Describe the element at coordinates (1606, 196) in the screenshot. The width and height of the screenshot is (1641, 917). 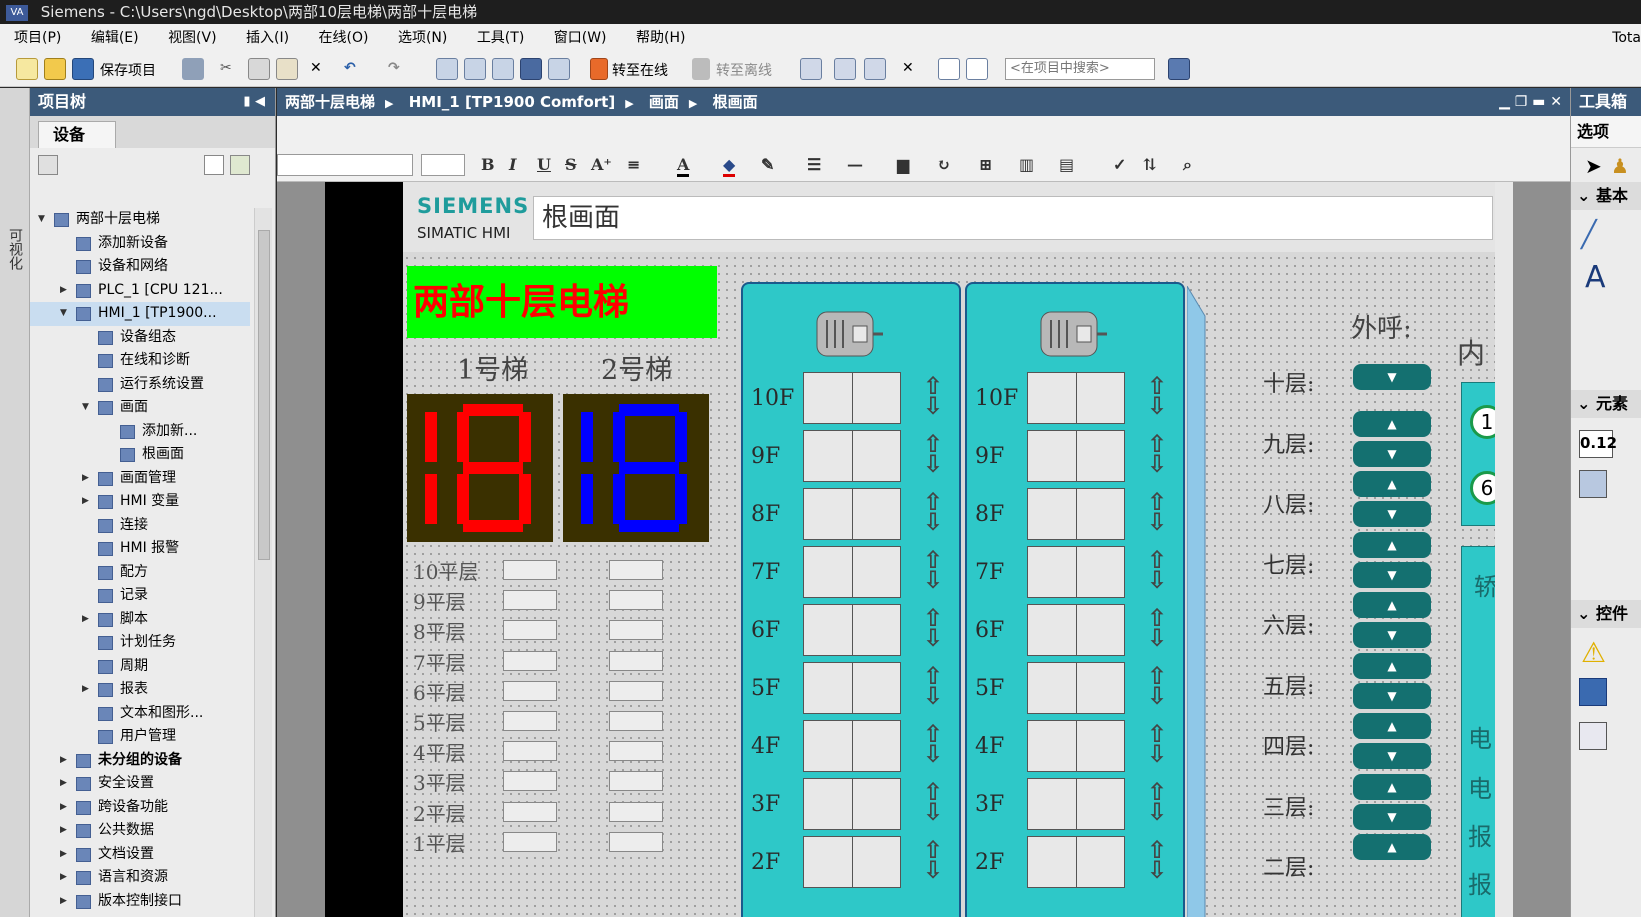
I see `section-basic: ⌄ 基本` at that location.